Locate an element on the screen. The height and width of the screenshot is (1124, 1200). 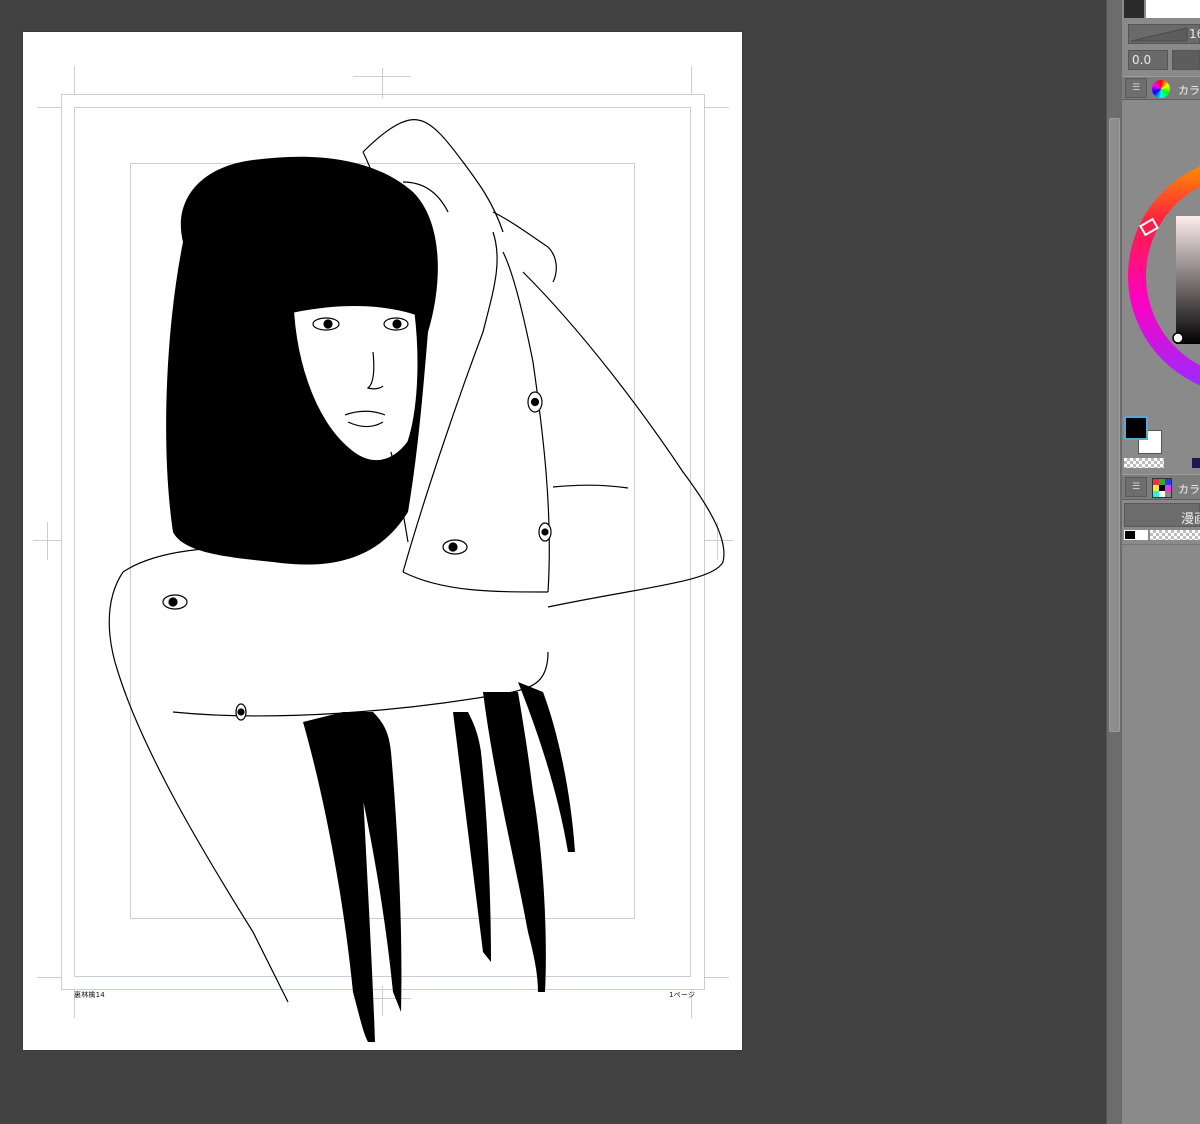
color-wheel-panel-title: カラー is located at coordinates (1189, 90).